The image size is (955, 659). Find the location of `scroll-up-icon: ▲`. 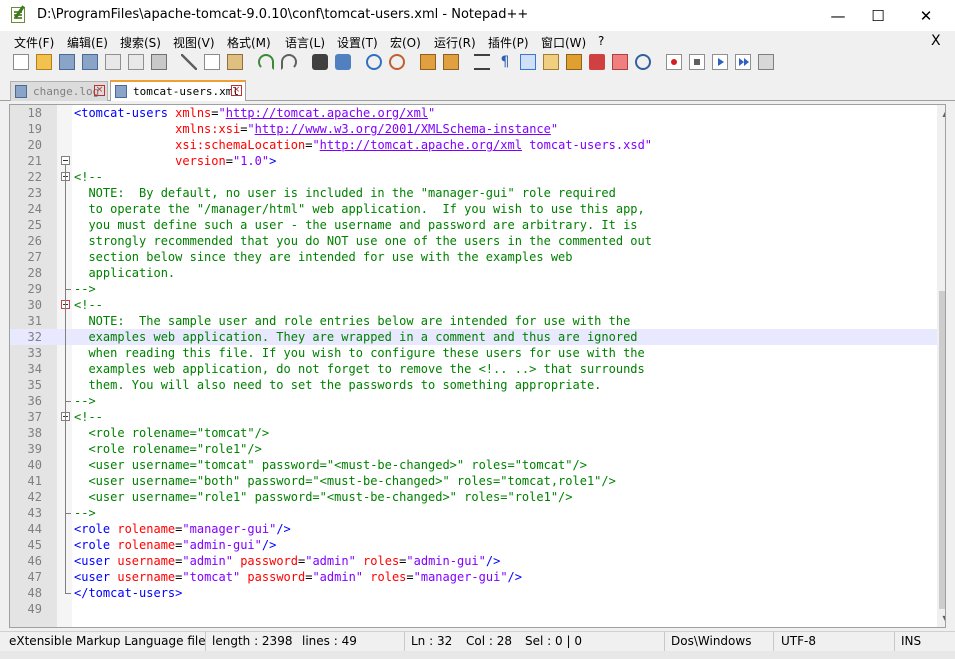

scroll-up-icon: ▲ is located at coordinates (941, 113).